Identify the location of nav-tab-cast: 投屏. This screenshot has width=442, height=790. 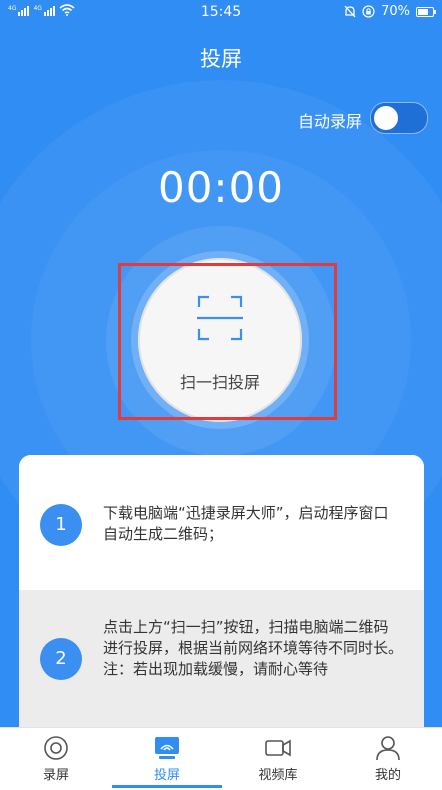
(167, 759).